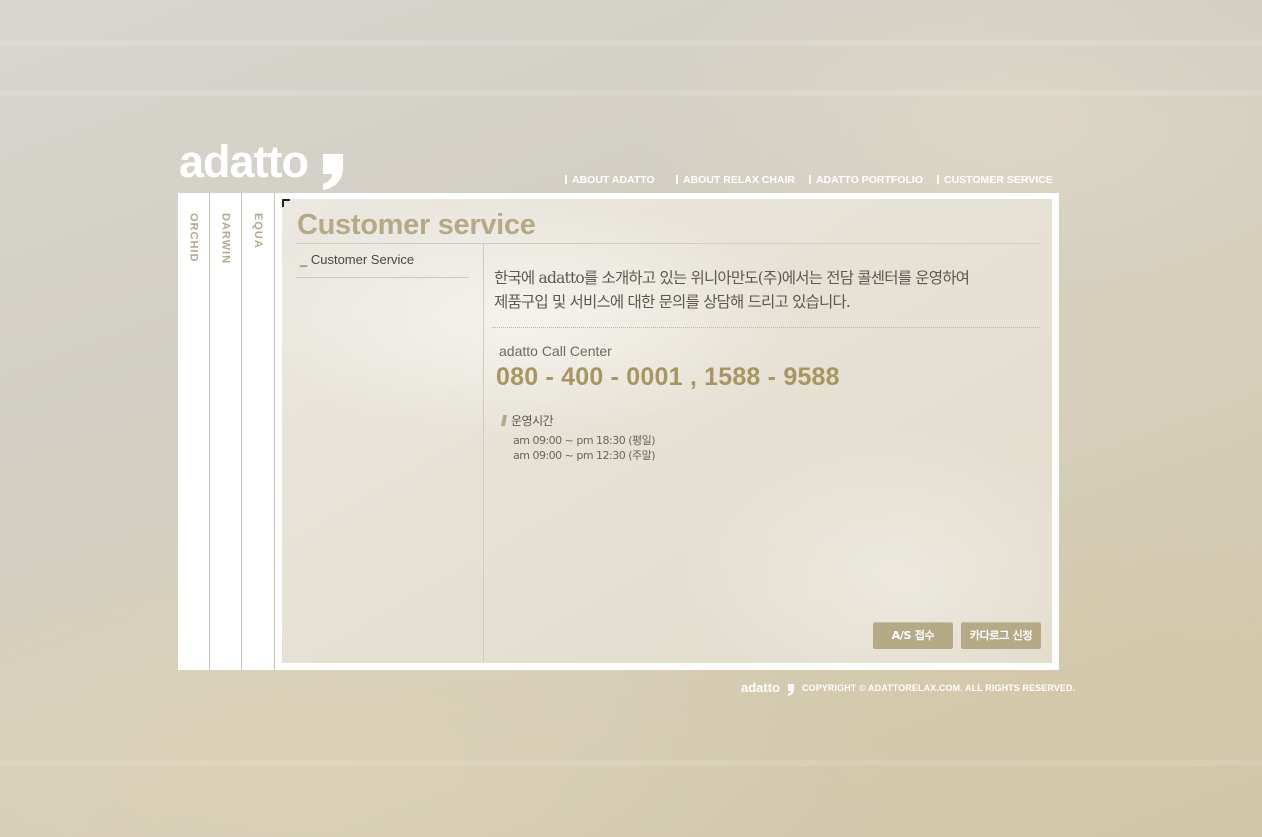 Image resolution: width=1262 pixels, height=837 pixels. I want to click on footer-logo-comma-icon, so click(791, 690).